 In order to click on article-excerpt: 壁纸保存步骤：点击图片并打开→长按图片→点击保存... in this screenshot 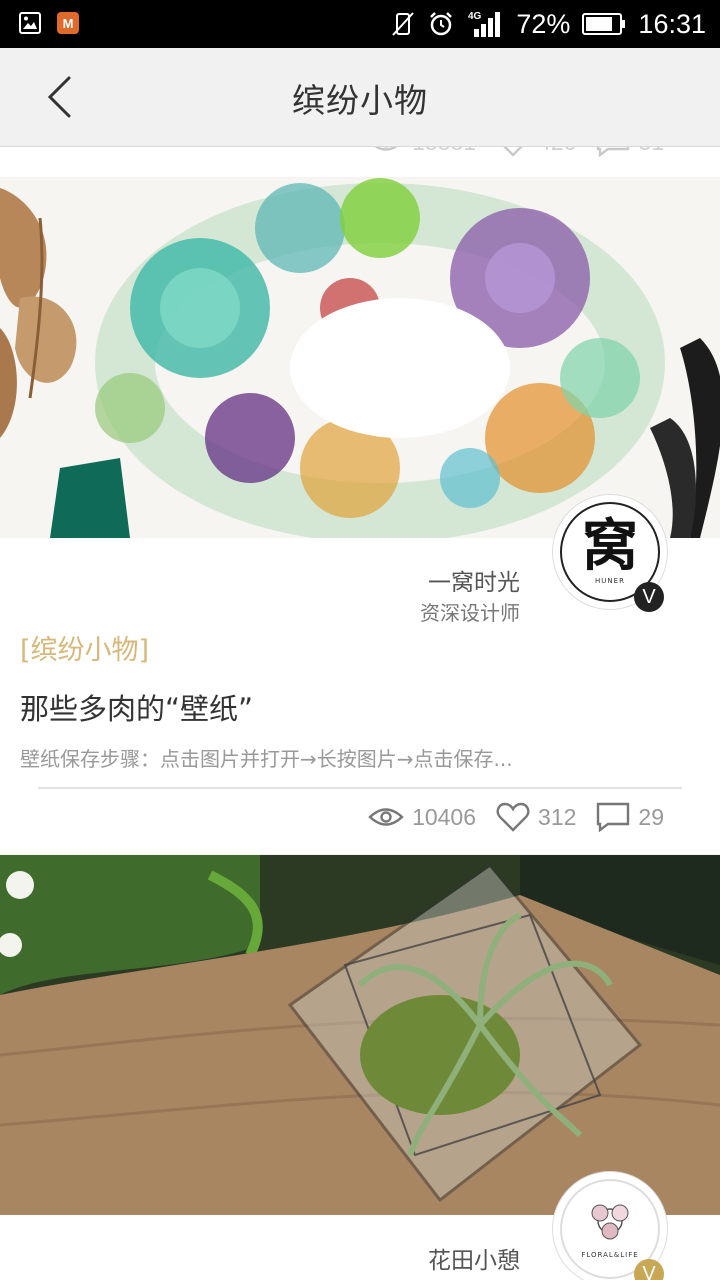, I will do `click(266, 759)`.